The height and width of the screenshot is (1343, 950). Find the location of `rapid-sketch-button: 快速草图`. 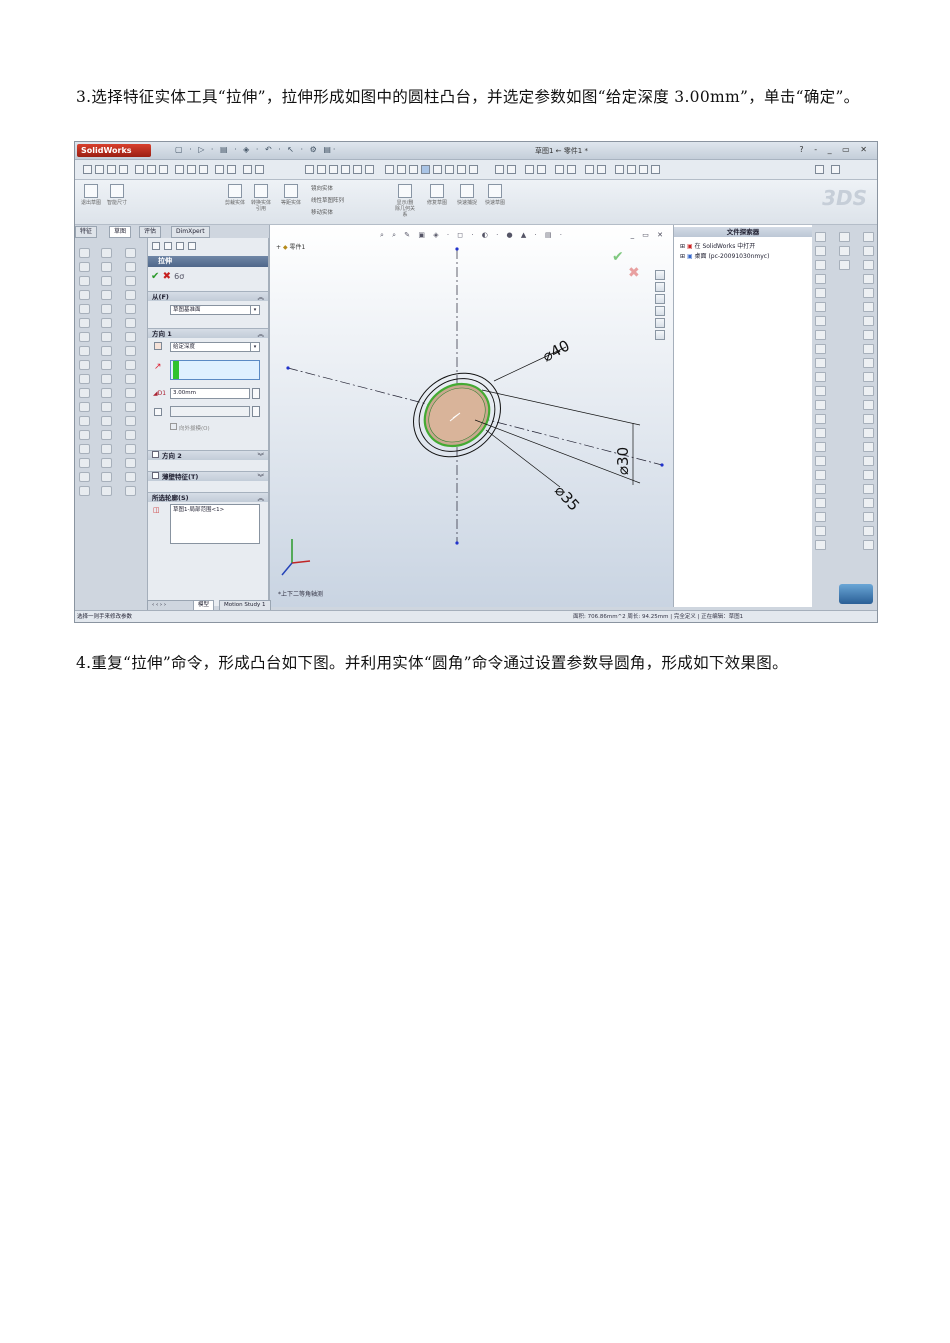

rapid-sketch-button: 快速草图 is located at coordinates (495, 201).